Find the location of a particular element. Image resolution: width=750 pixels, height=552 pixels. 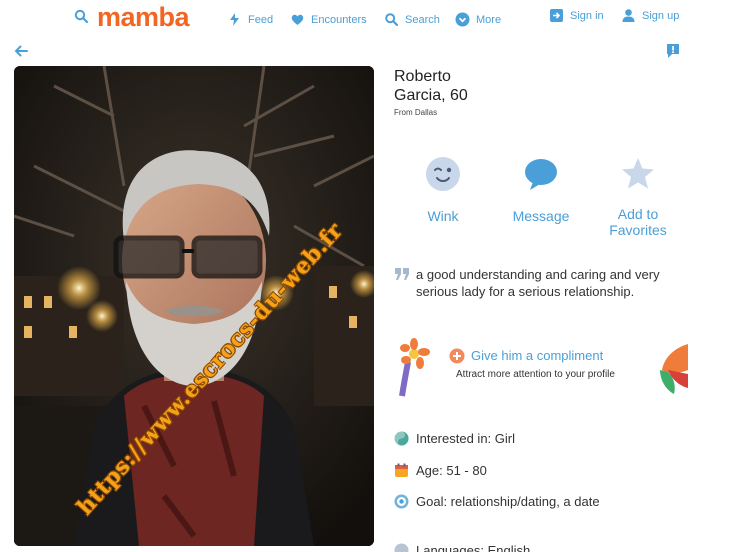

nav-feed-label: Feed is located at coordinates (261, 19).